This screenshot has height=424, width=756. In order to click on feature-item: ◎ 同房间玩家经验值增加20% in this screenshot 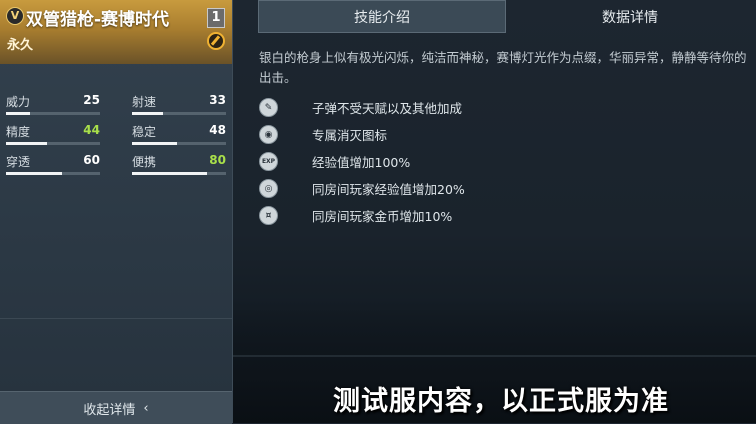, I will do `click(499, 188)`.